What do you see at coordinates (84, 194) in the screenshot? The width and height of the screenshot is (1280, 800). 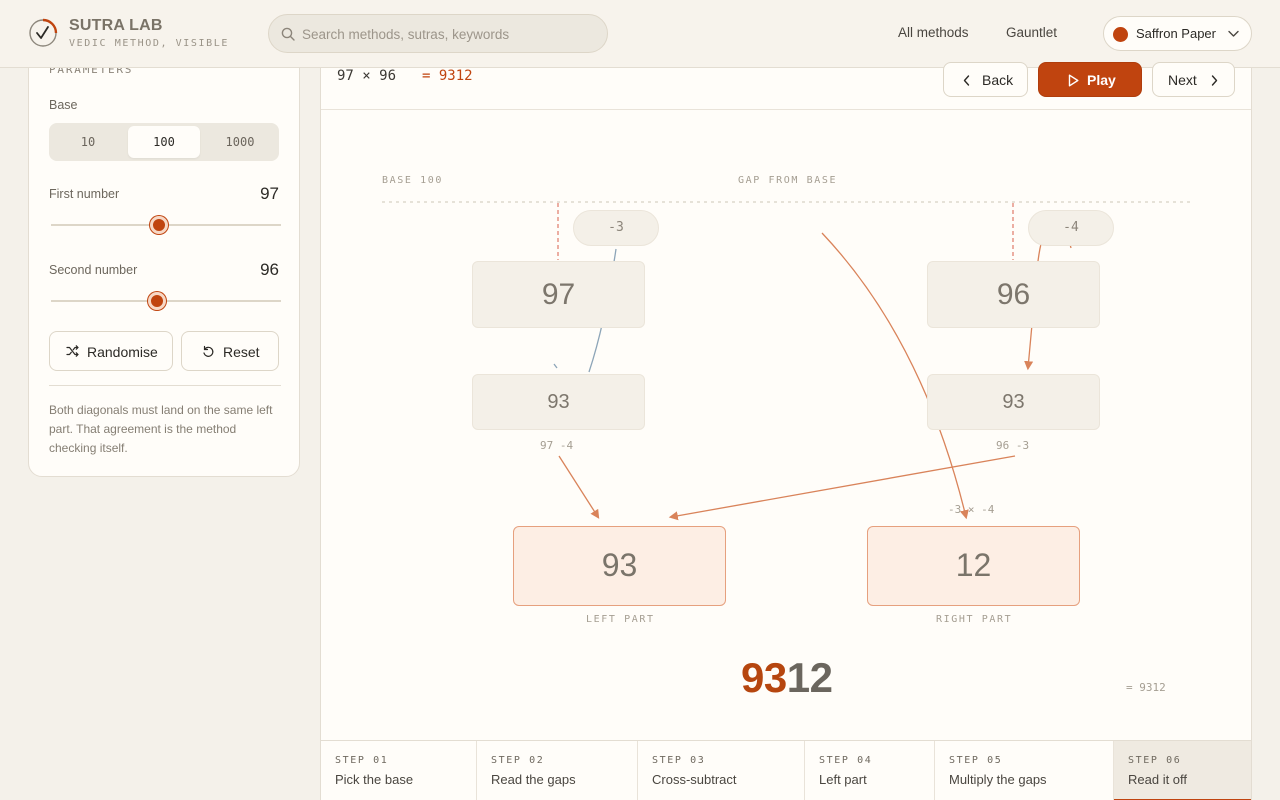 I see `first-number-label: First number` at bounding box center [84, 194].